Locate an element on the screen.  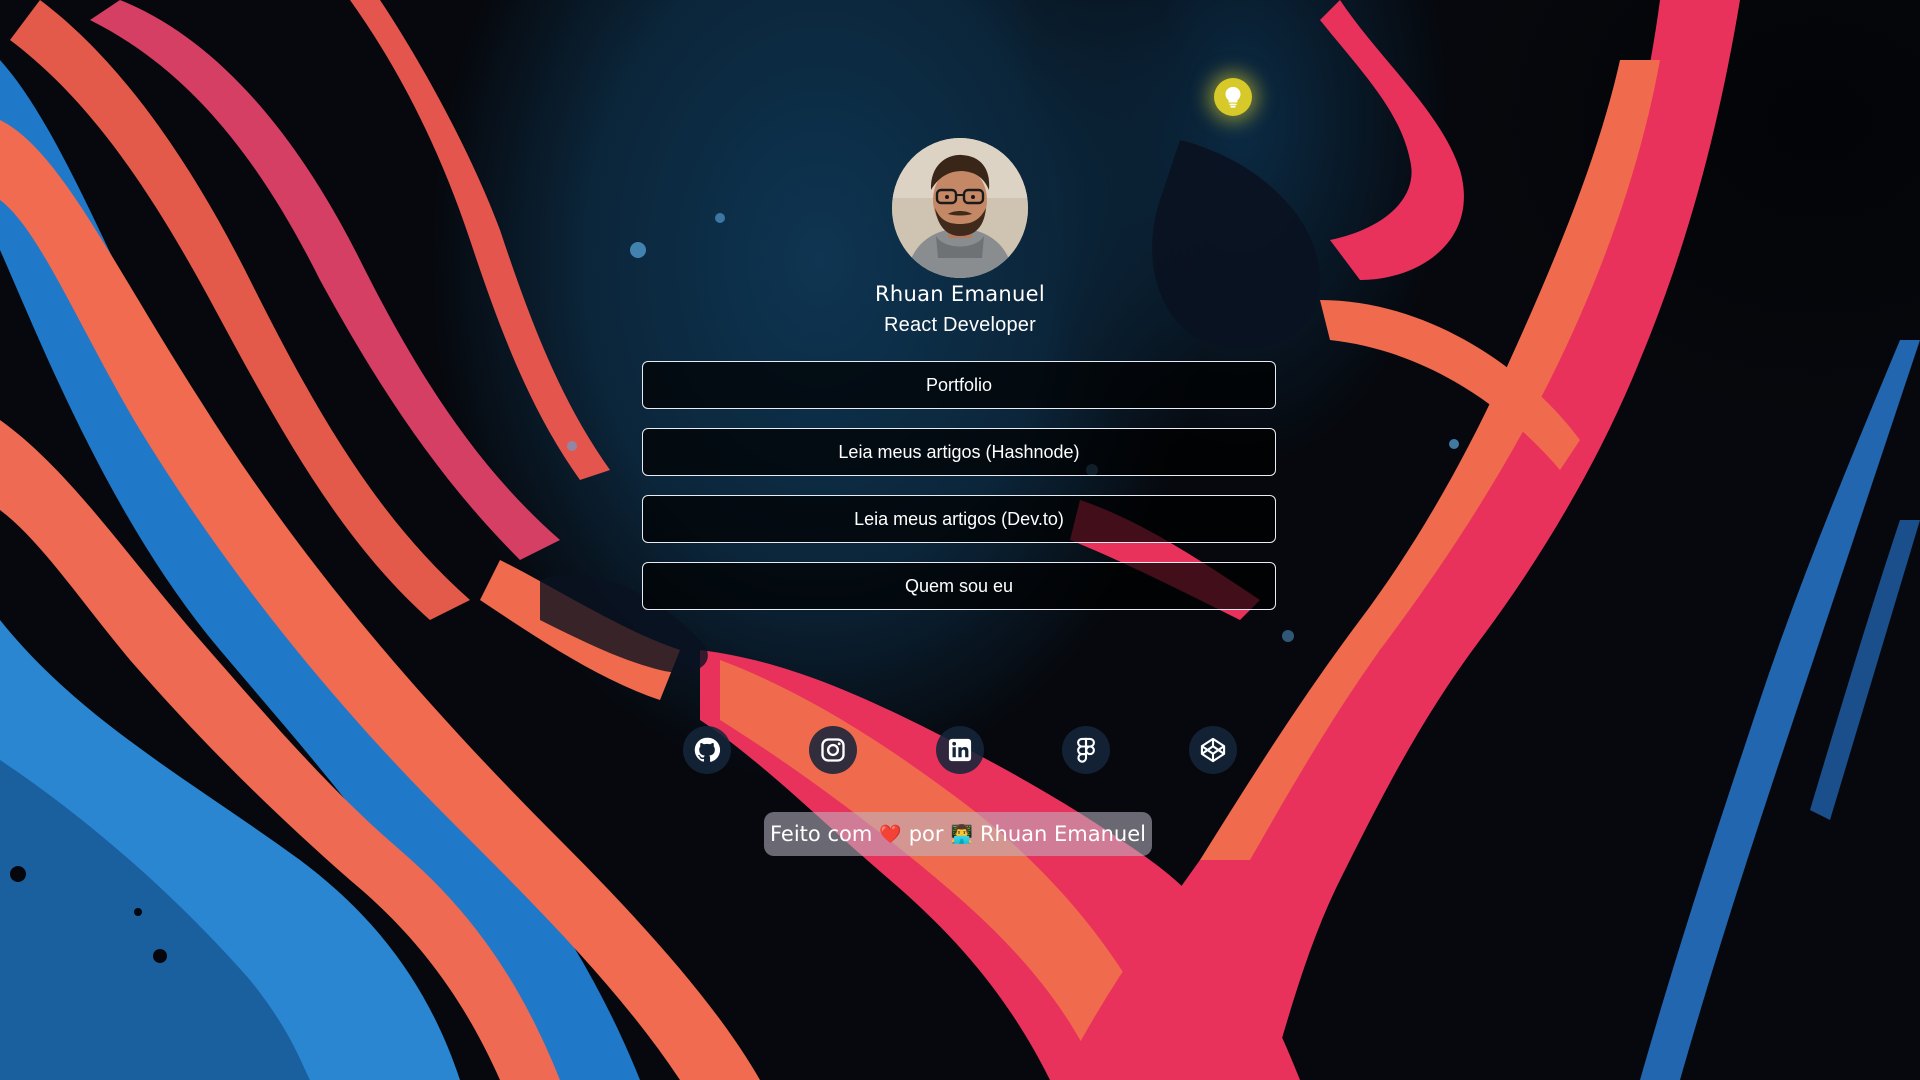
instagram-link is located at coordinates (833, 750).